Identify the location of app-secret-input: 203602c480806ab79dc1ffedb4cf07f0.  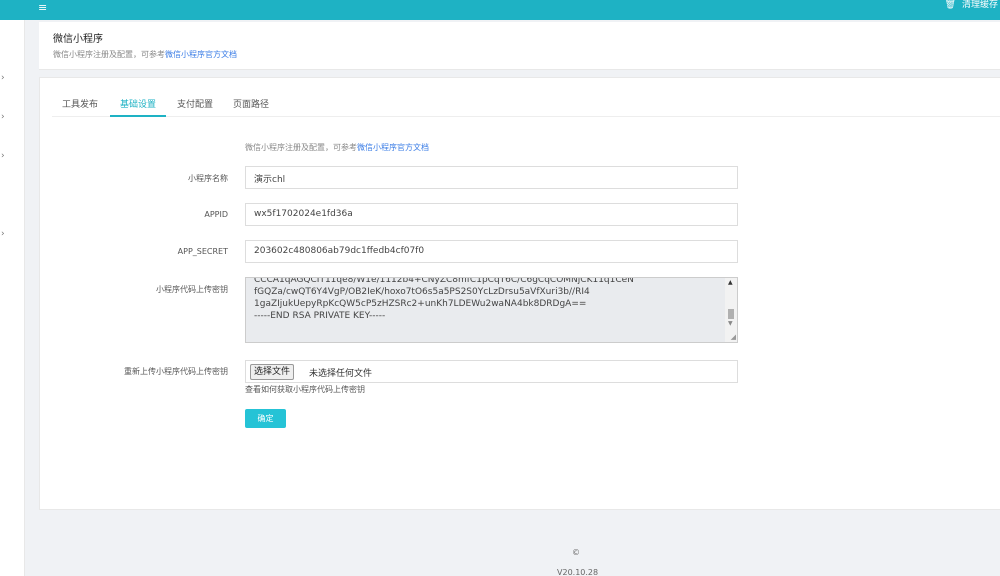
(491, 251).